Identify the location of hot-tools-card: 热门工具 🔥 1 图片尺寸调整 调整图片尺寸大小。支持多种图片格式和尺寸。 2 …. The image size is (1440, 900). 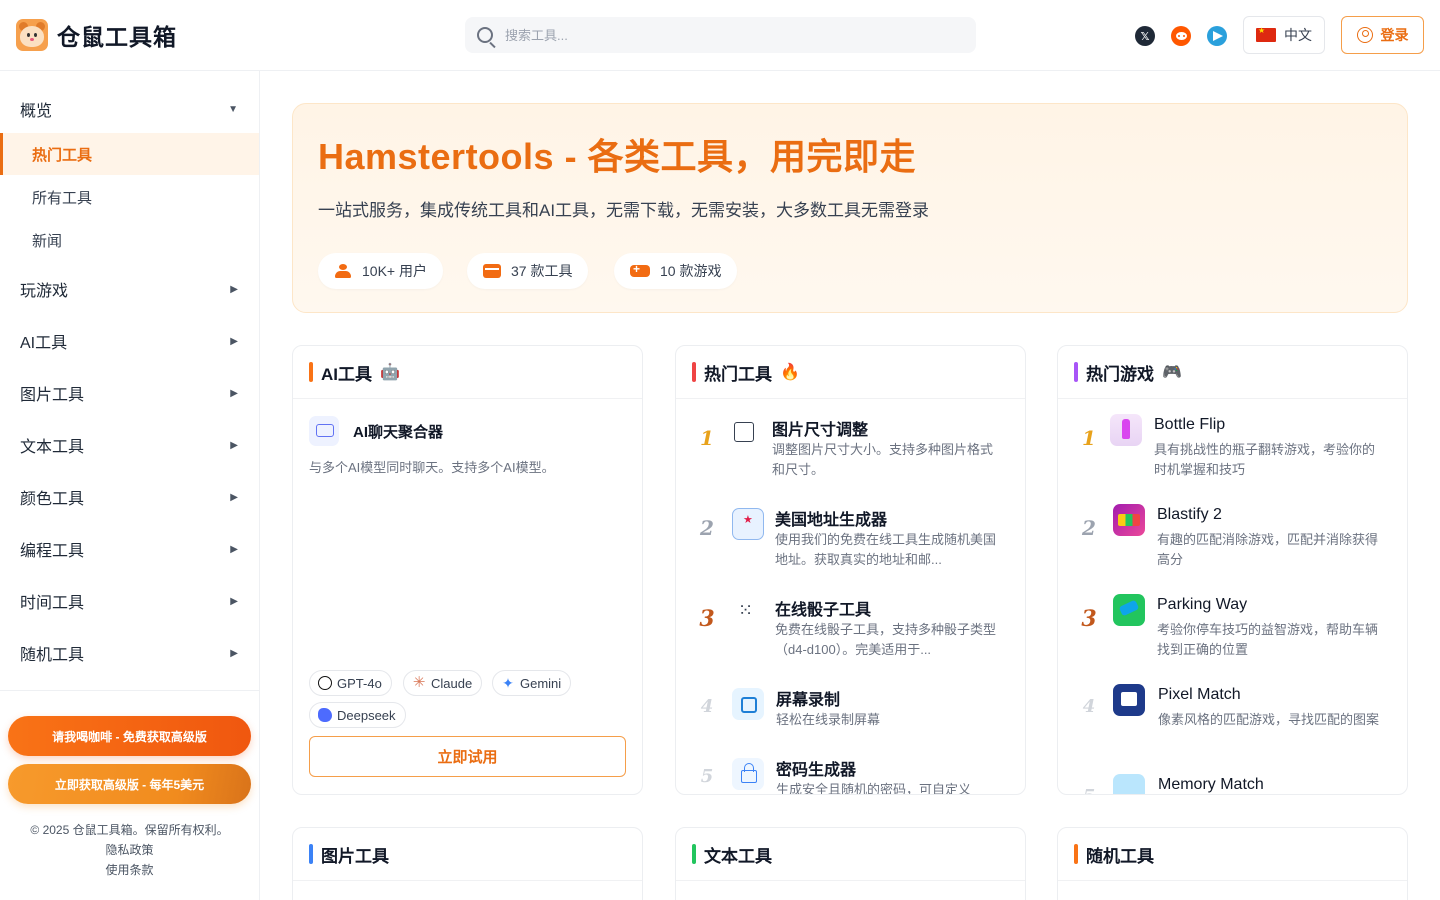
(850, 570).